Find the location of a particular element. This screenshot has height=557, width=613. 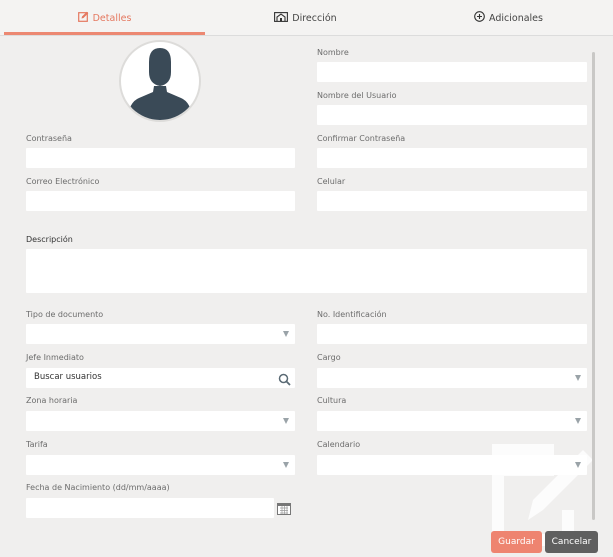

correo-input is located at coordinates (160, 201).